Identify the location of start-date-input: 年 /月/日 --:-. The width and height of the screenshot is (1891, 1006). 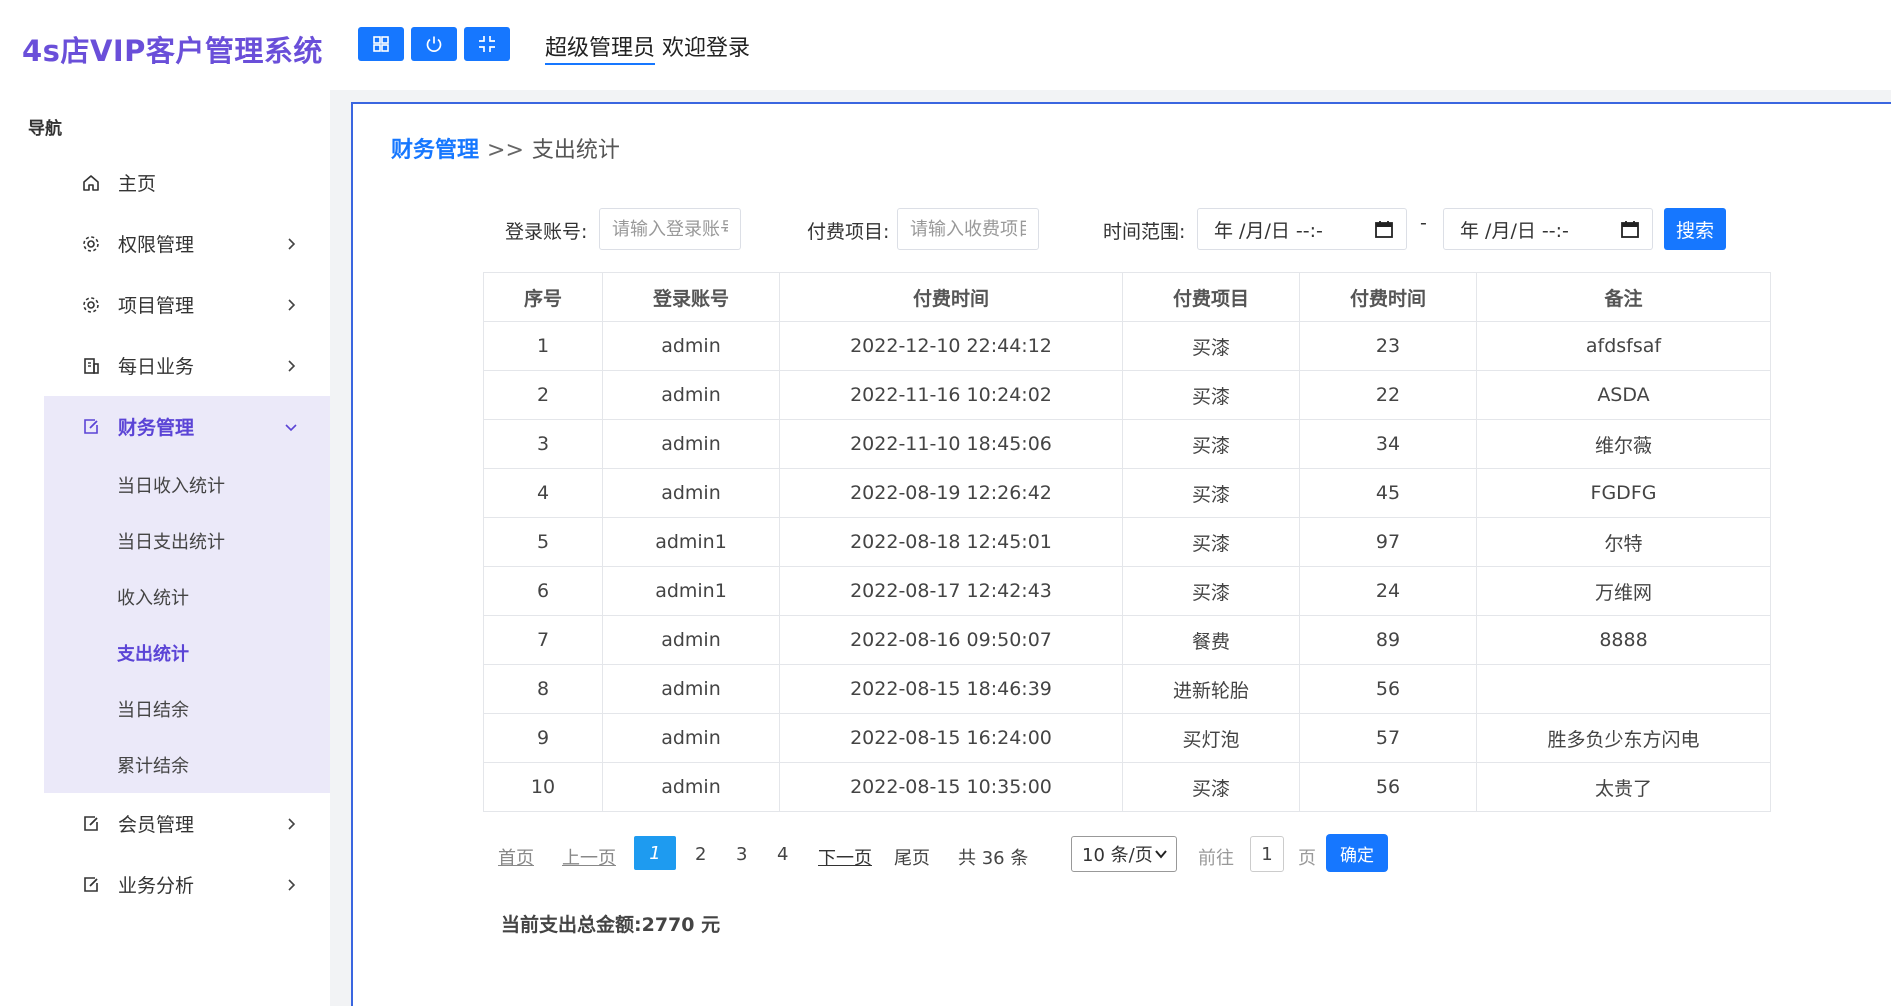
(1302, 229).